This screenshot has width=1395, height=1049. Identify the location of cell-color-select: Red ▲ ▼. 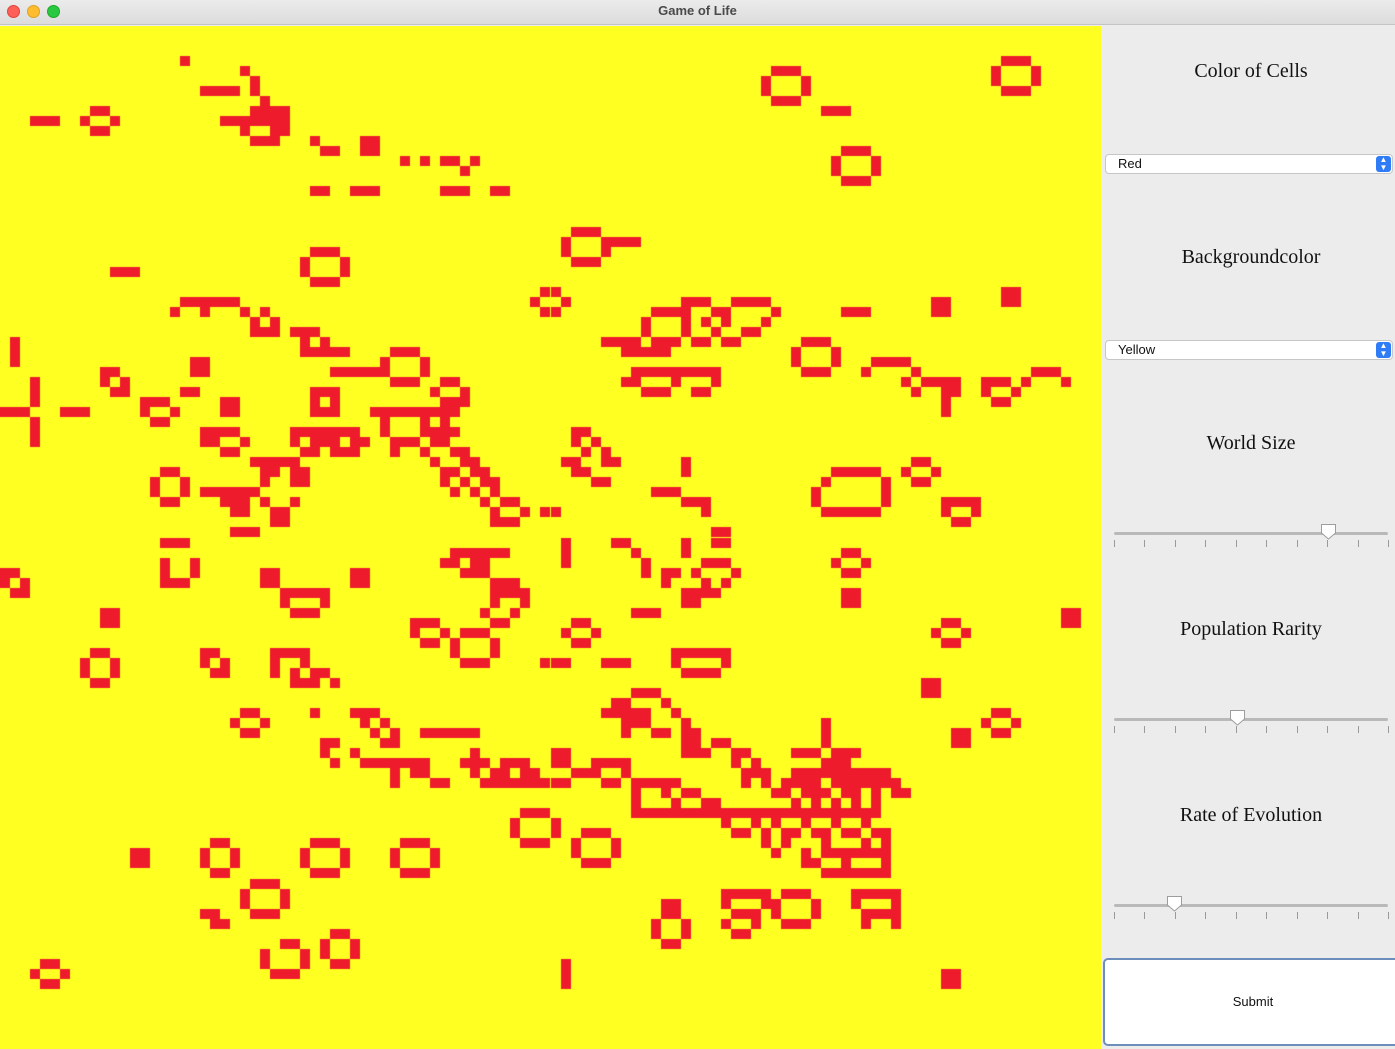
(1249, 164).